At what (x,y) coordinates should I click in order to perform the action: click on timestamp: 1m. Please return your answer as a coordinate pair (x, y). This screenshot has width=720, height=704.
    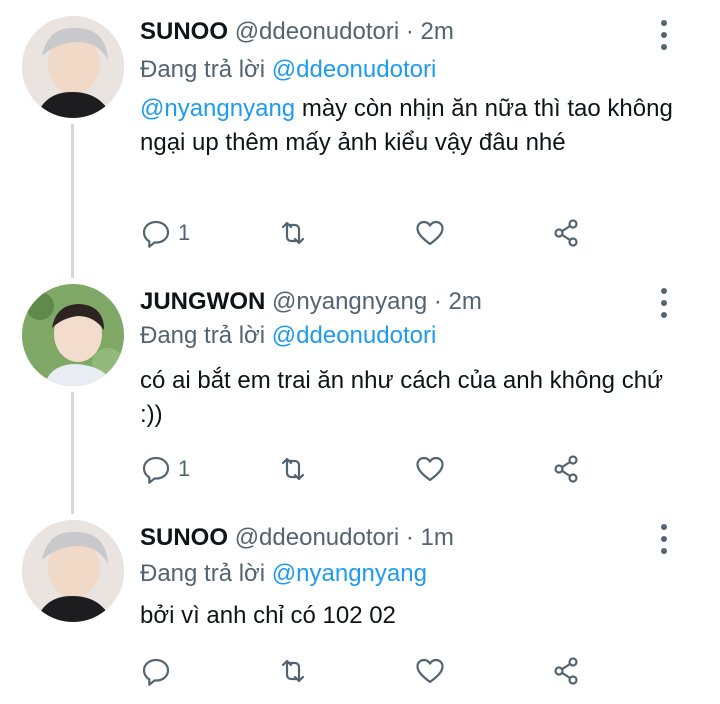
    Looking at the image, I should click on (437, 537).